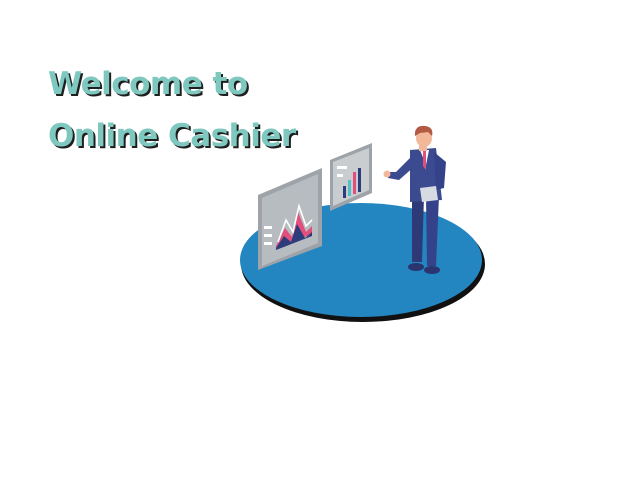  I want to click on tablet, so click(429, 194).